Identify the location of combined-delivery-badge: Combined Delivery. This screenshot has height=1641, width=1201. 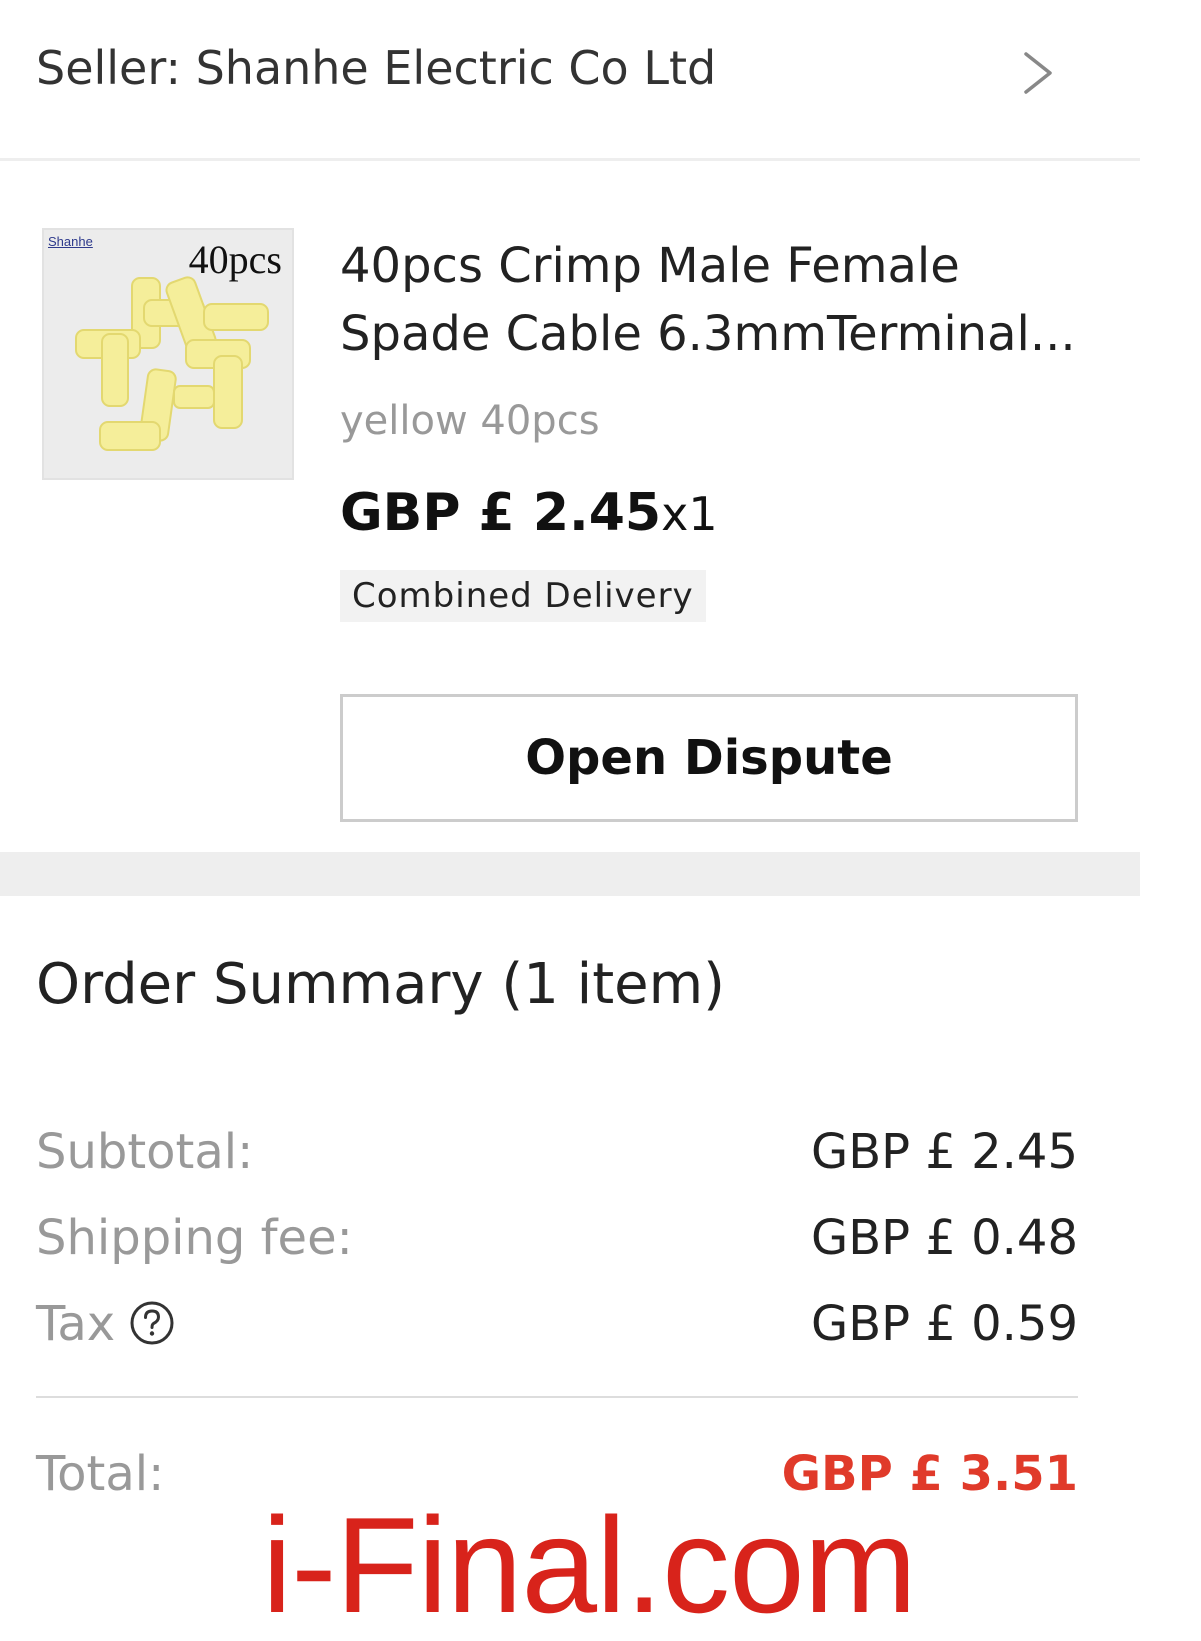
(523, 596).